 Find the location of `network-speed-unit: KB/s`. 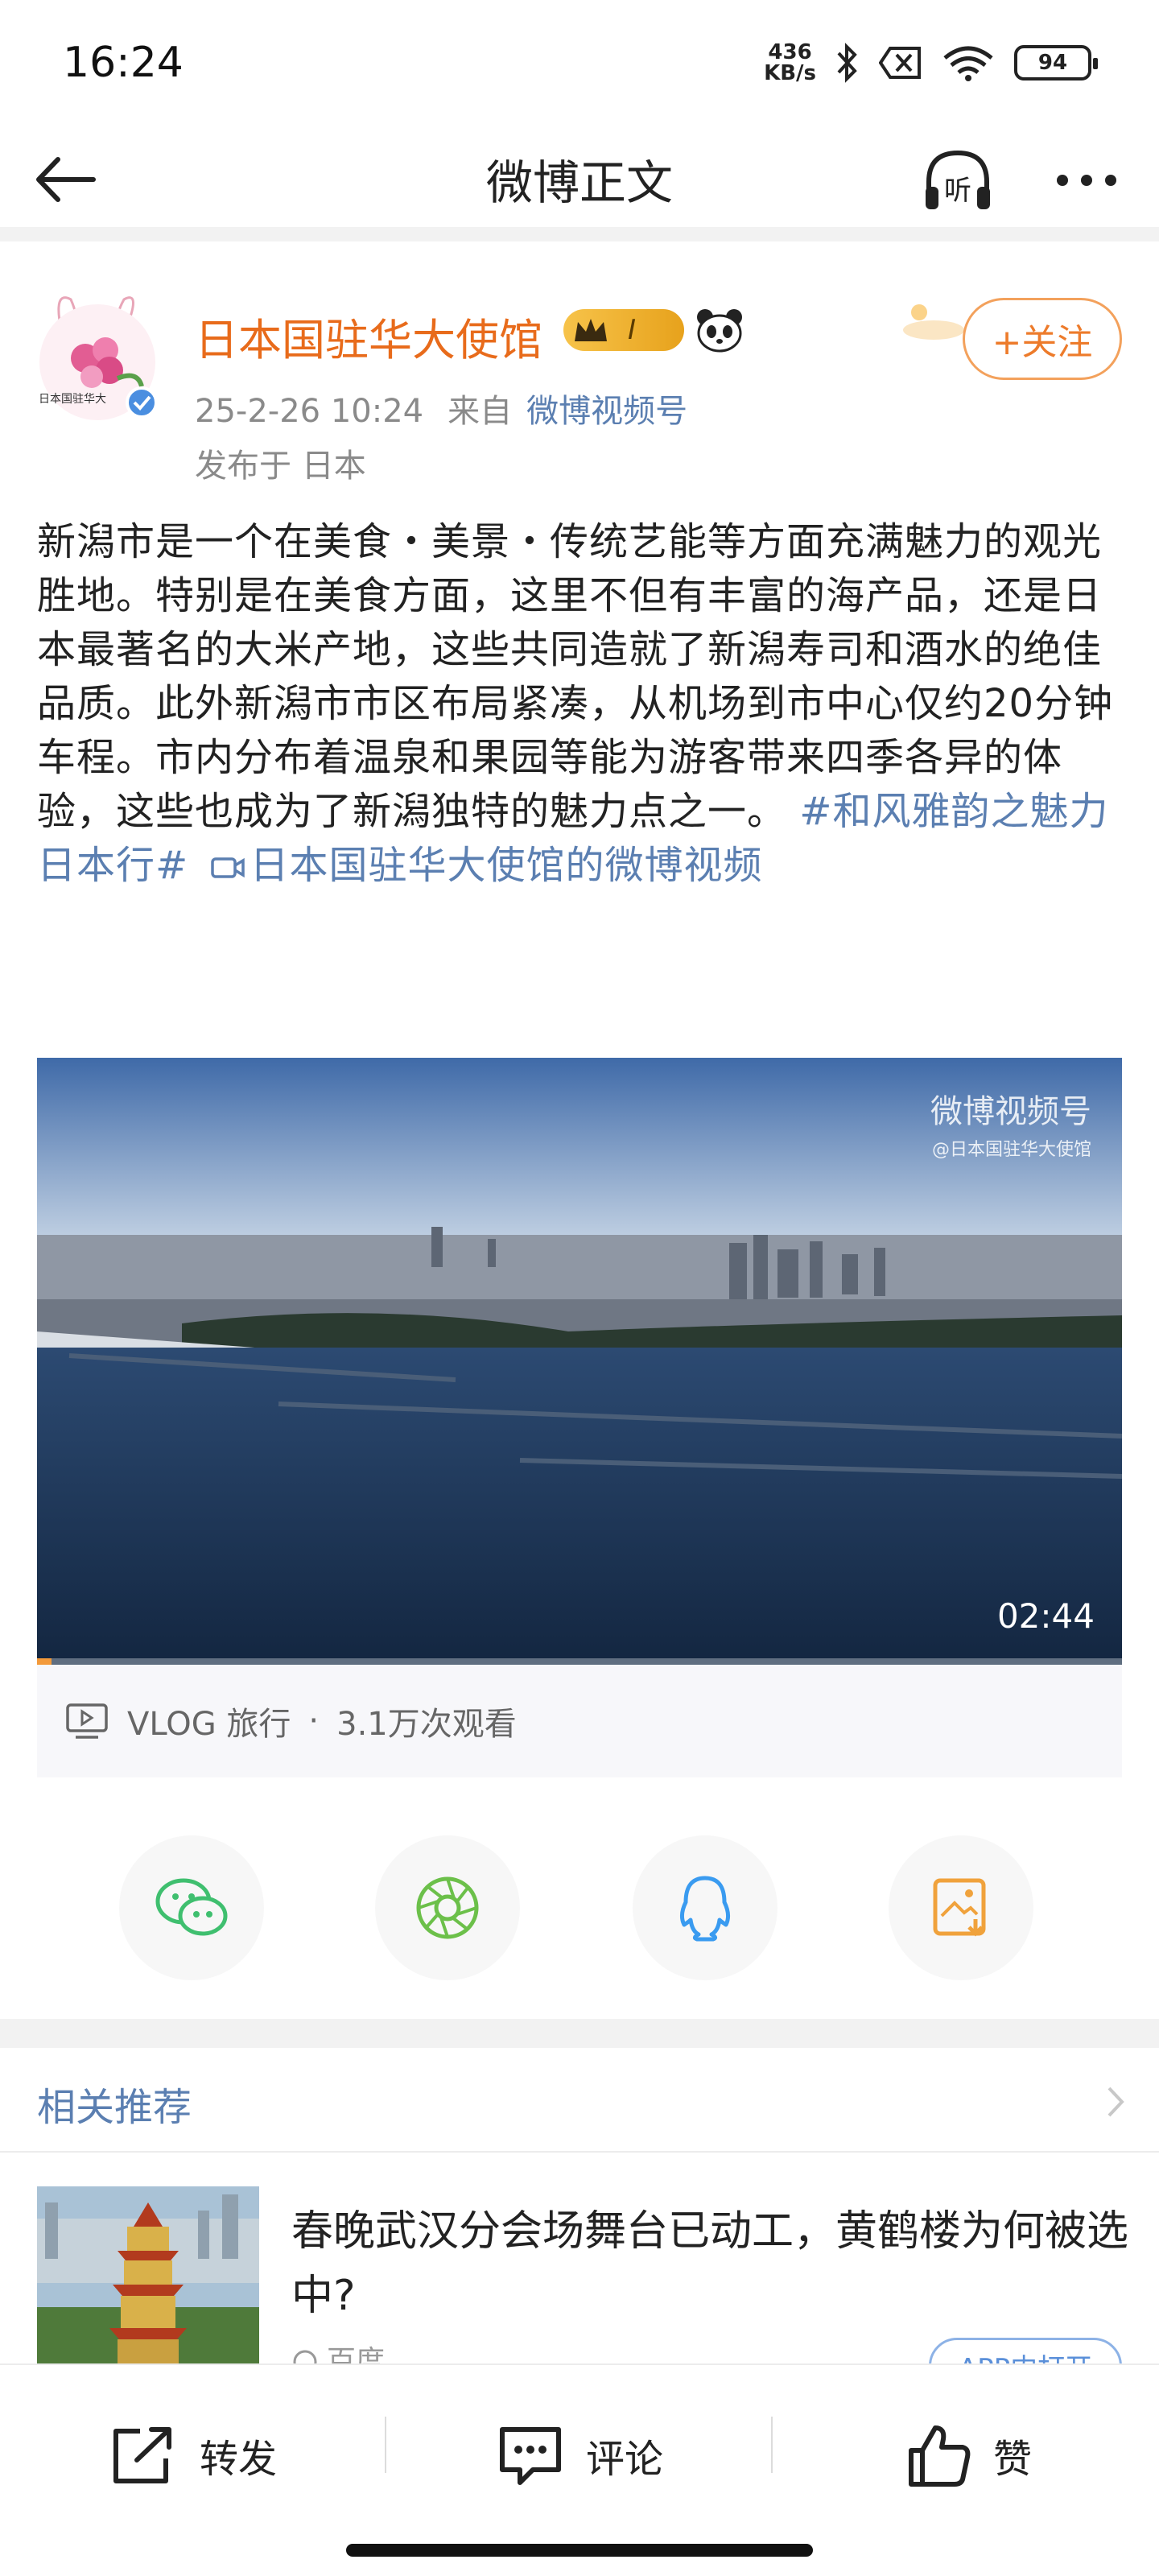

network-speed-unit: KB/s is located at coordinates (790, 73).